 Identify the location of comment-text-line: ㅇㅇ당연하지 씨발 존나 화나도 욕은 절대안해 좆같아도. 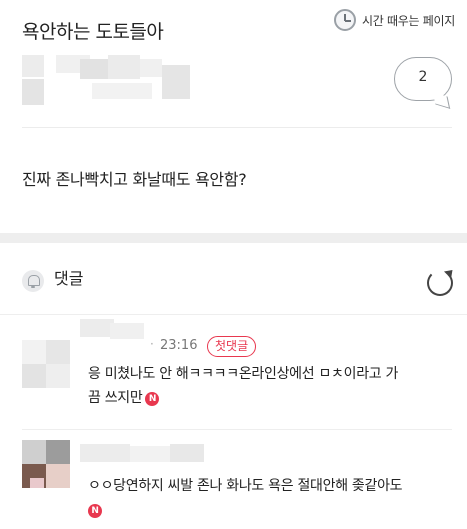
(245, 486).